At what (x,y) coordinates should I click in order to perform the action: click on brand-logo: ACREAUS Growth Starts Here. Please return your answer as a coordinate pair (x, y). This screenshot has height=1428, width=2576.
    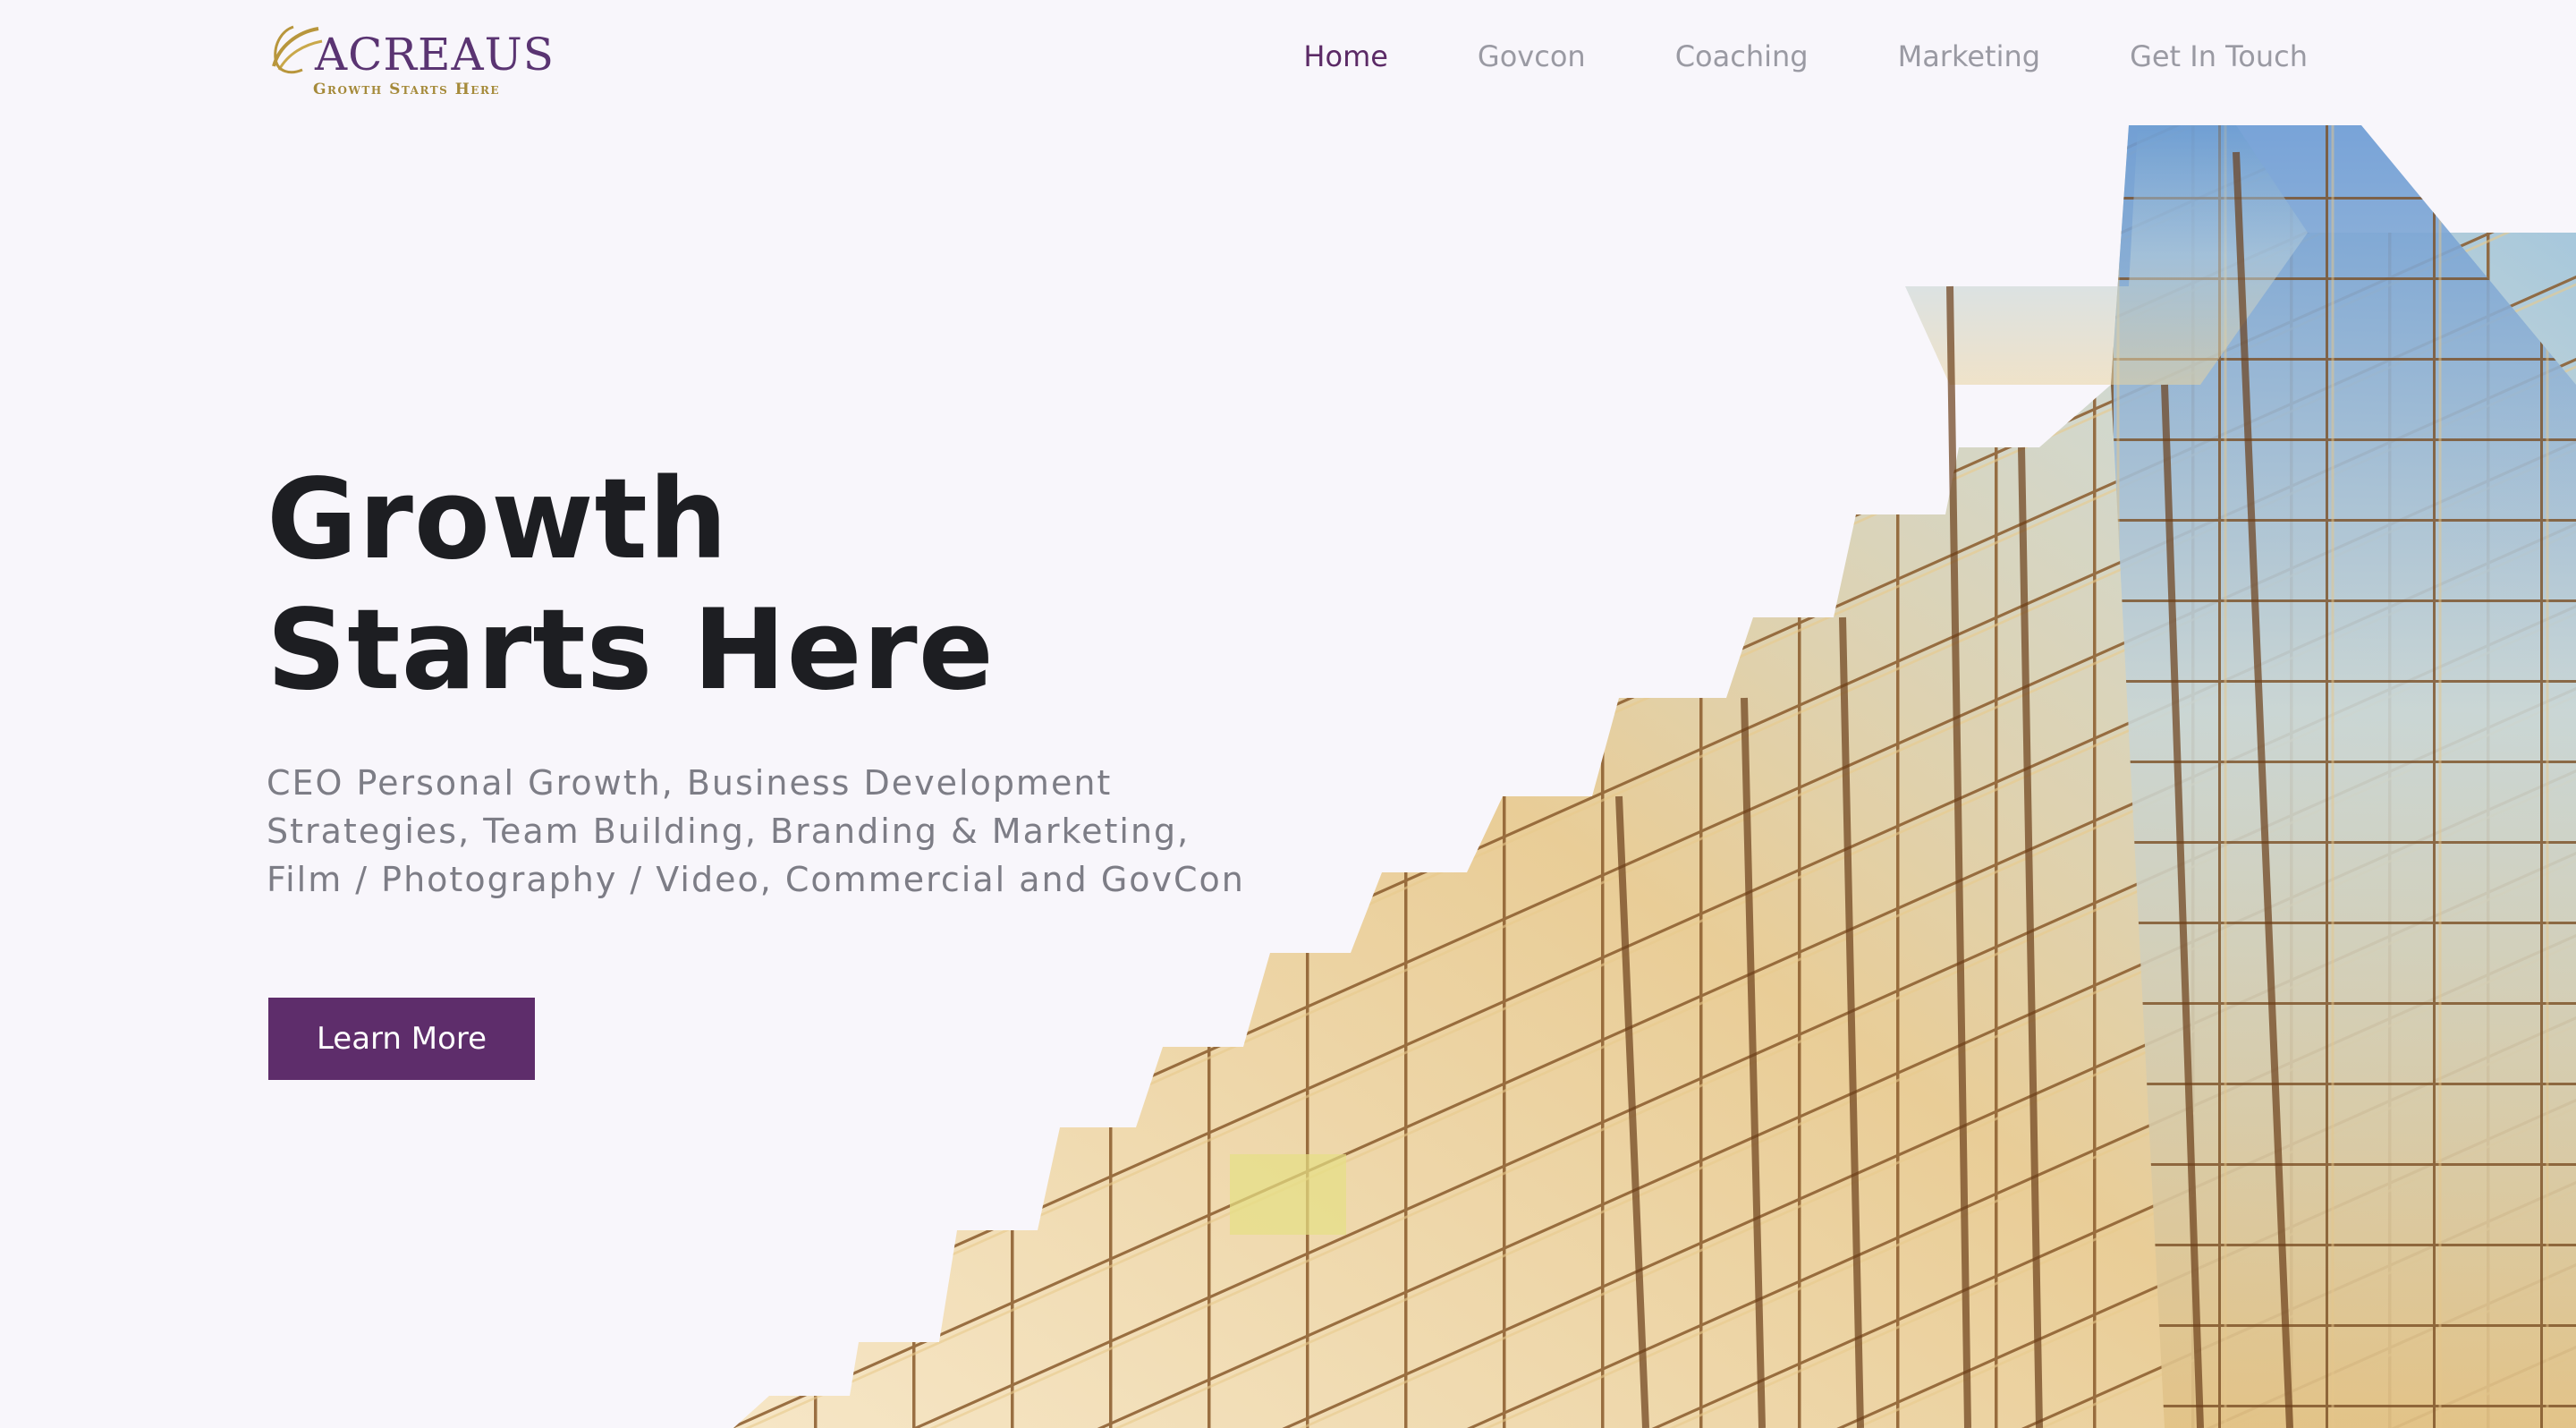
    Looking at the image, I should click on (410, 64).